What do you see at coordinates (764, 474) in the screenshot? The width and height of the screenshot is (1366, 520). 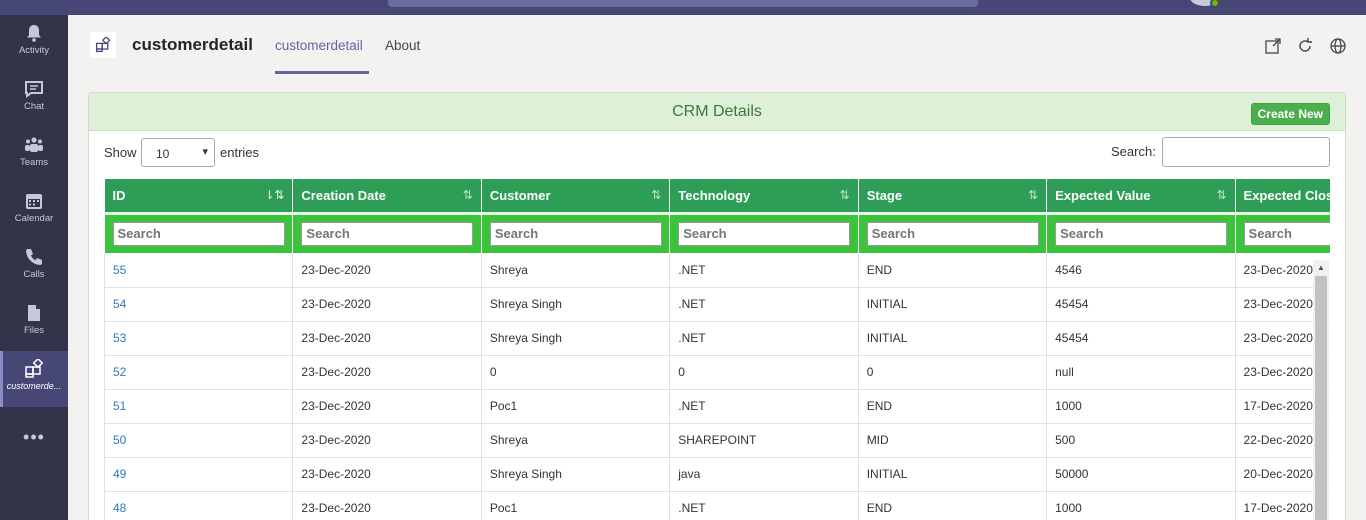 I see `cell-technology: java` at bounding box center [764, 474].